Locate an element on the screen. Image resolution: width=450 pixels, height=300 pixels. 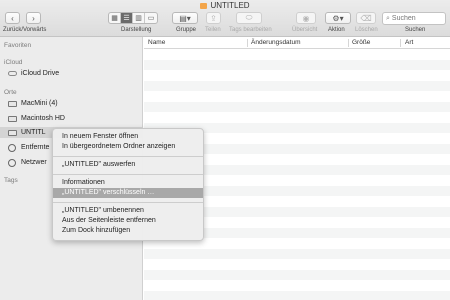
search-field: ⌕ is located at coordinates (414, 18).